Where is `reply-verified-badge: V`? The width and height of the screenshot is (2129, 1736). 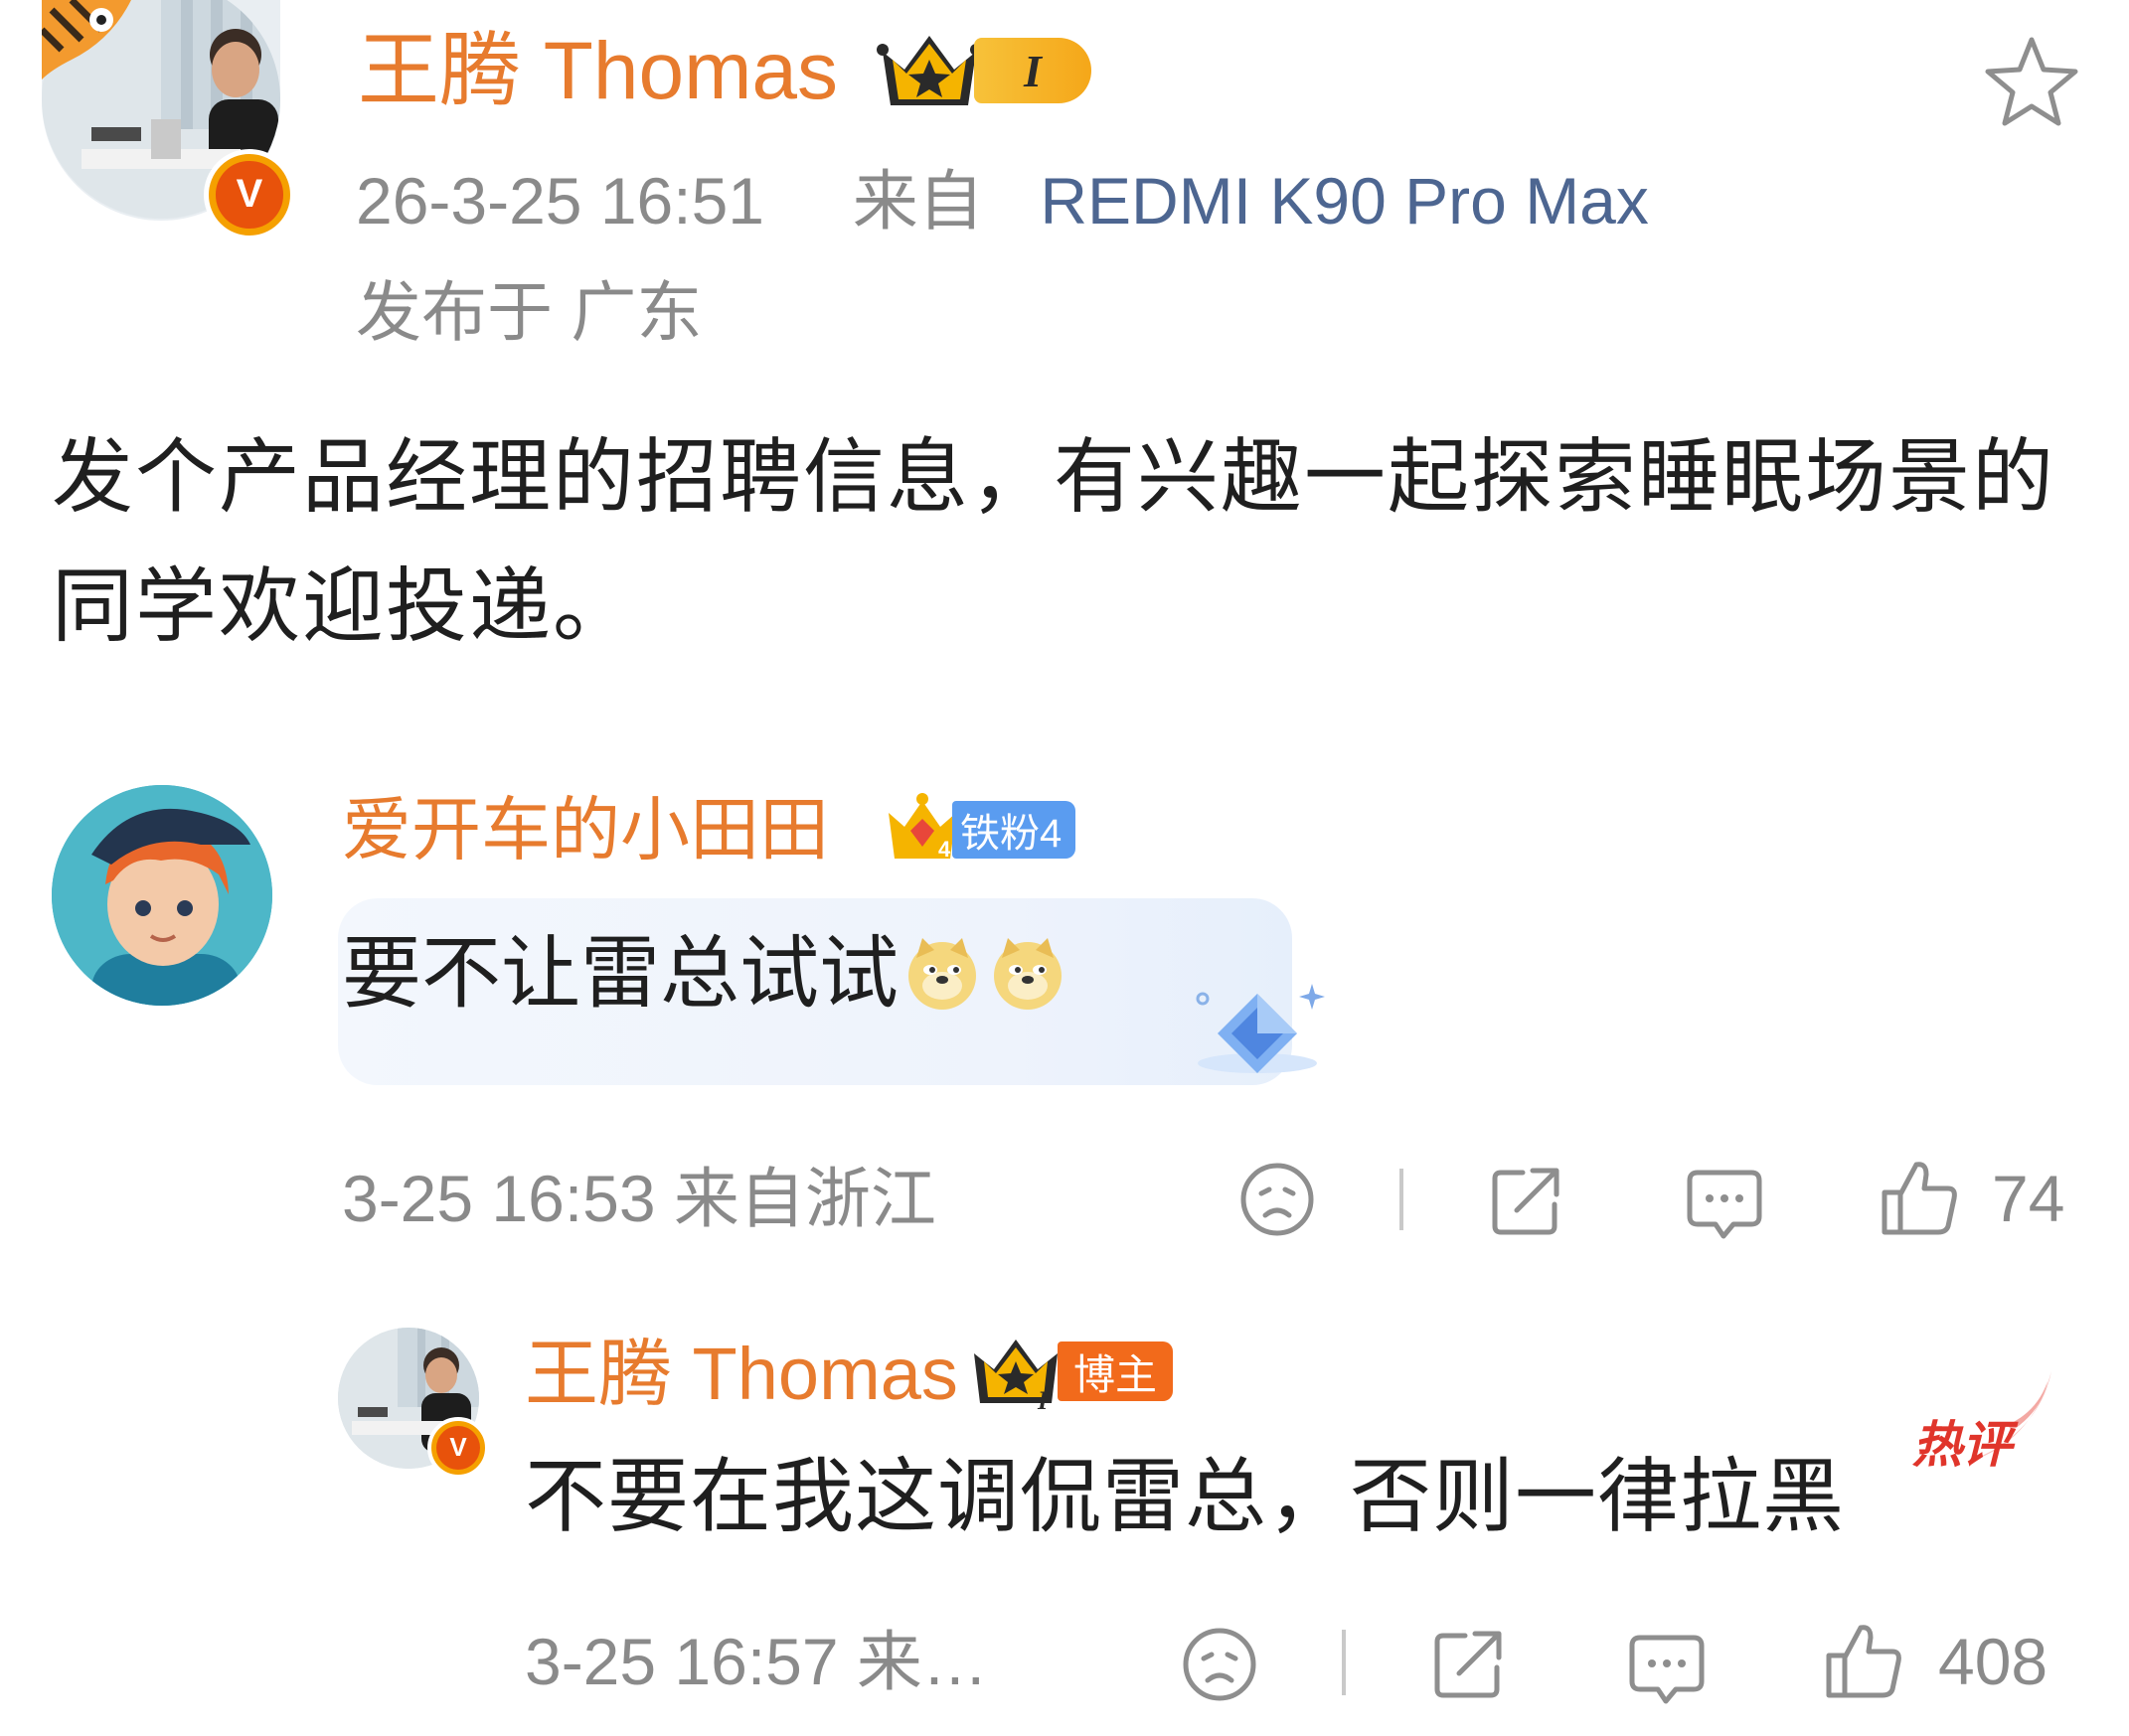 reply-verified-badge: V is located at coordinates (458, 1448).